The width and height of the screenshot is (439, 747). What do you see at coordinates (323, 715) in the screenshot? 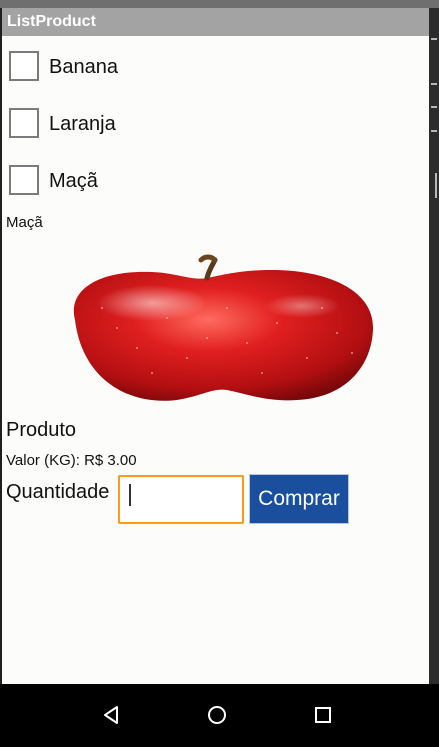
I see `recents-square-icon` at bounding box center [323, 715].